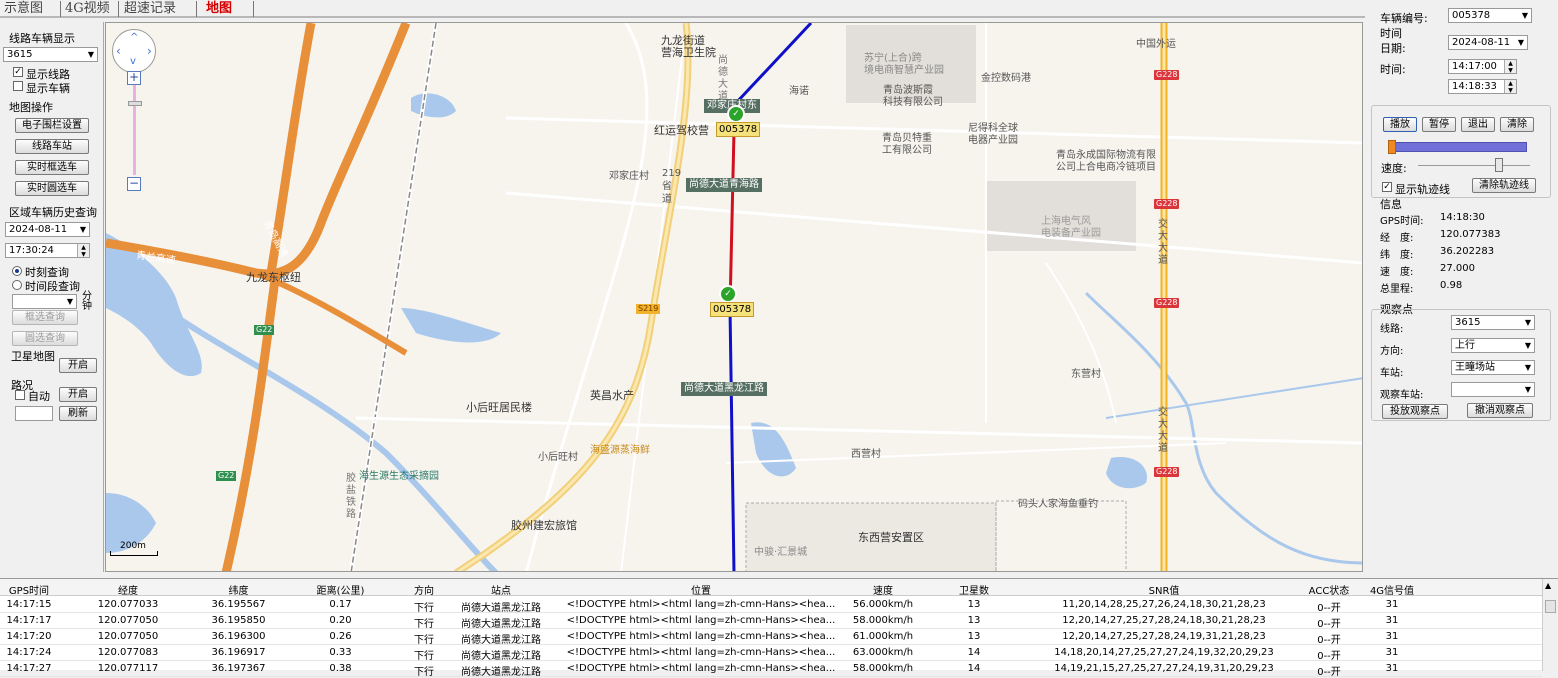 The width and height of the screenshot is (1558, 678). I want to click on play-button: 播放, so click(1400, 124).